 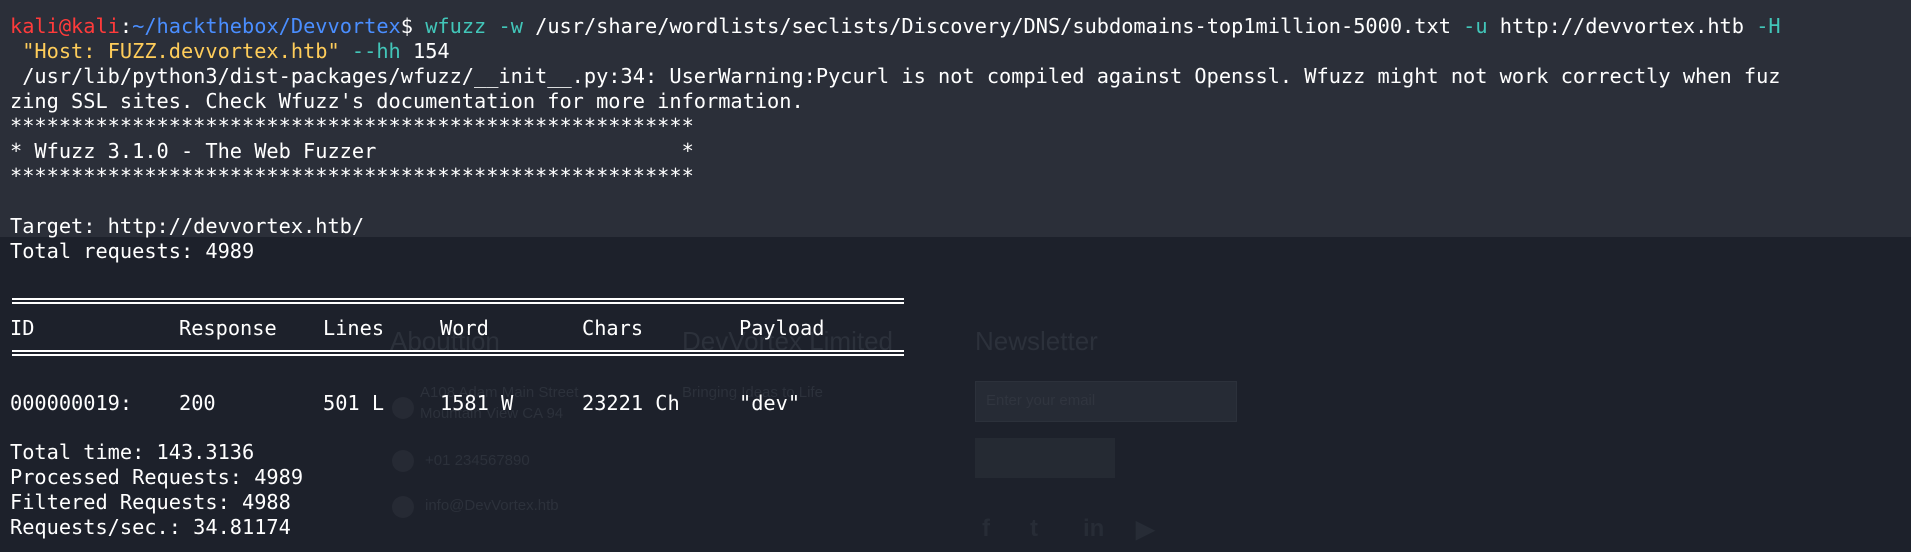 What do you see at coordinates (181, 51) in the screenshot?
I see `host-header-string: "Host: FUZZ.devvortex.htb"` at bounding box center [181, 51].